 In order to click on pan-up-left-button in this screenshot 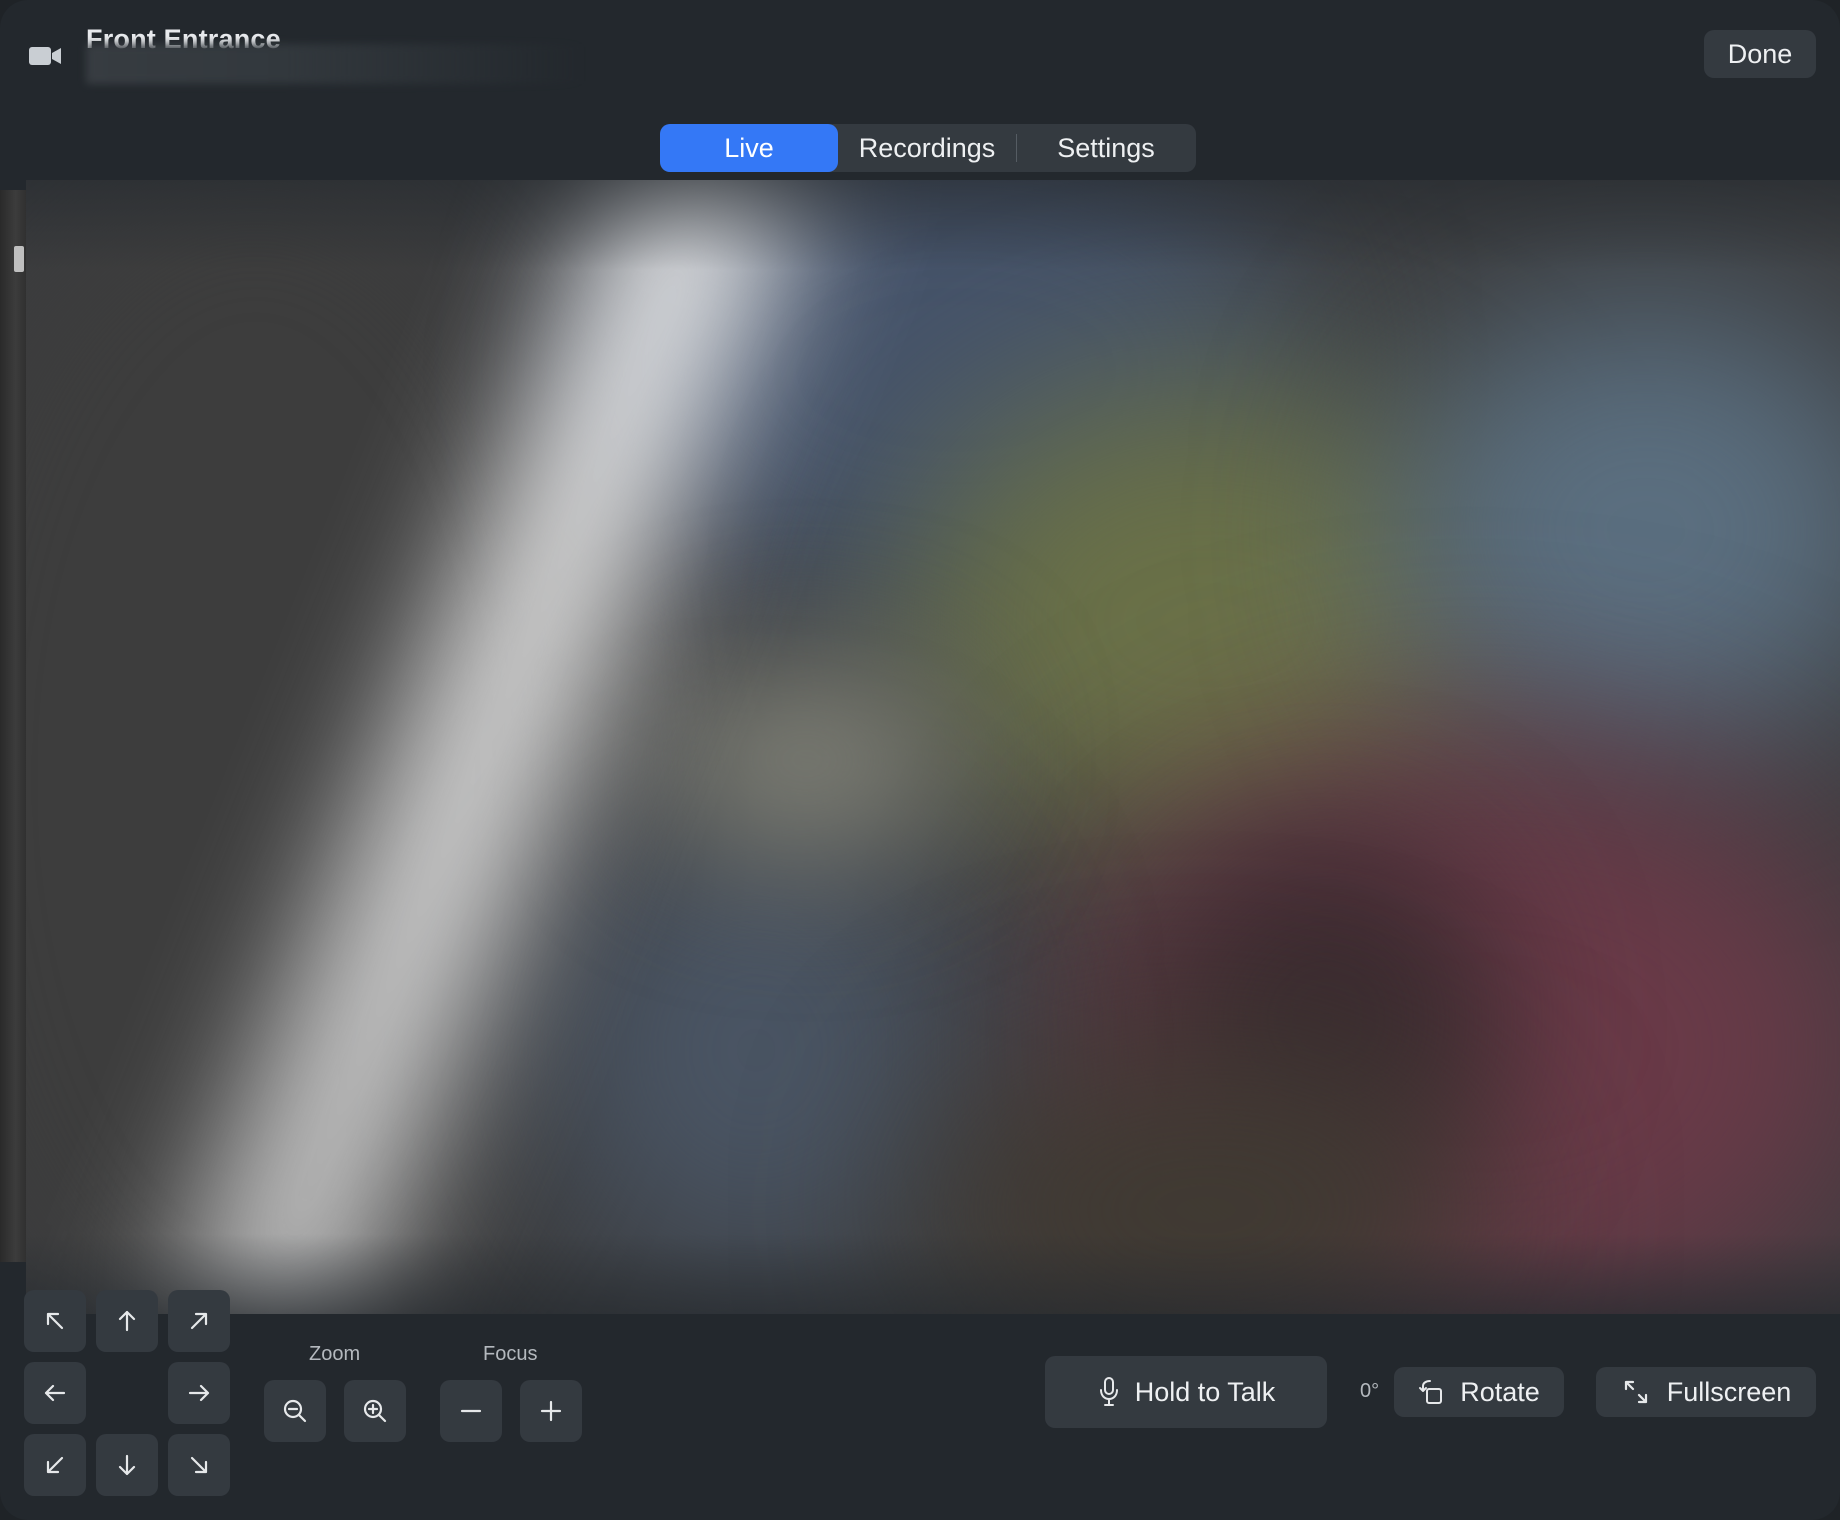, I will do `click(55, 1321)`.